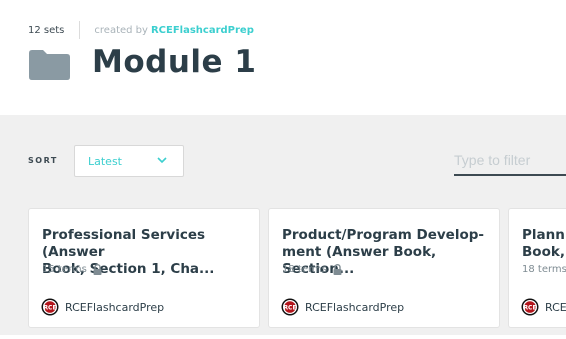 The image size is (566, 339). Describe the element at coordinates (64, 269) in the screenshot. I see `term-count-label: 15 terms` at that location.